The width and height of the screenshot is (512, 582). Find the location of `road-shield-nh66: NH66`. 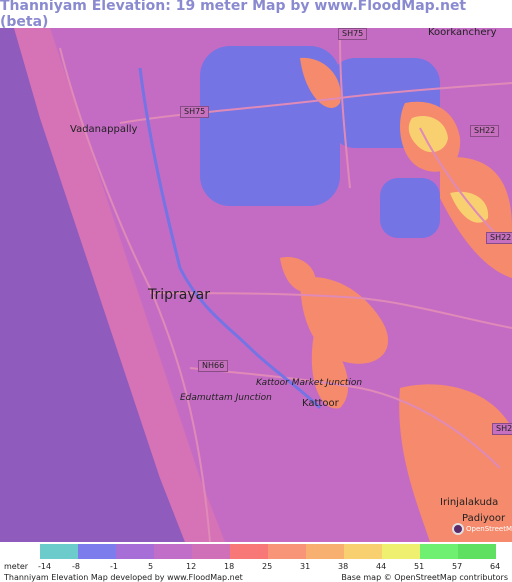

road-shield-nh66: NH66 is located at coordinates (213, 366).